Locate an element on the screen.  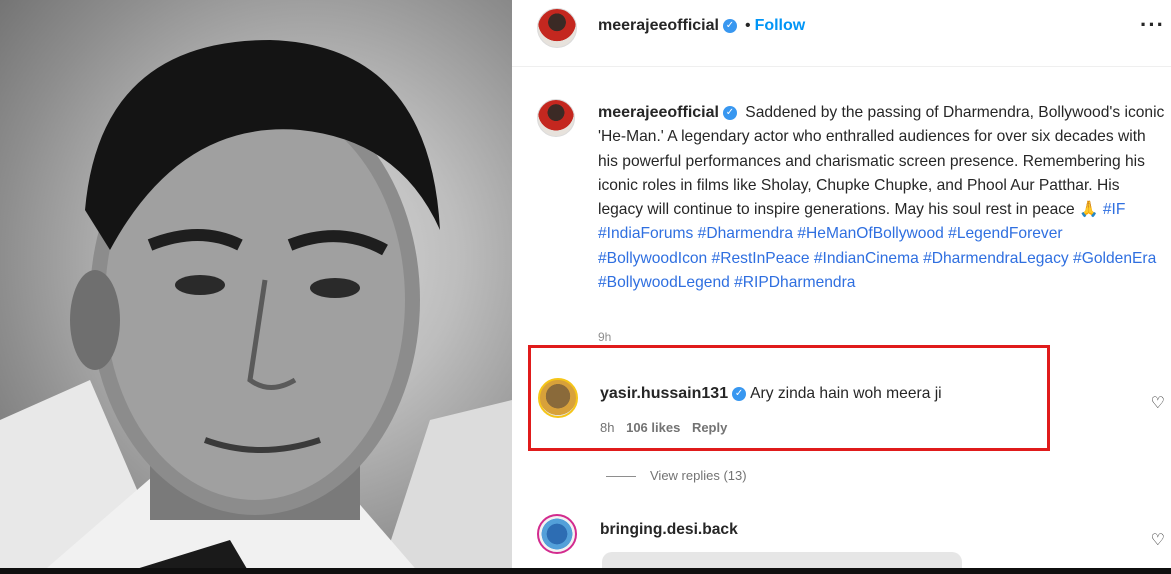
header-meta: meerajeeofficial ✓ • Follow is located at coordinates (701, 26).